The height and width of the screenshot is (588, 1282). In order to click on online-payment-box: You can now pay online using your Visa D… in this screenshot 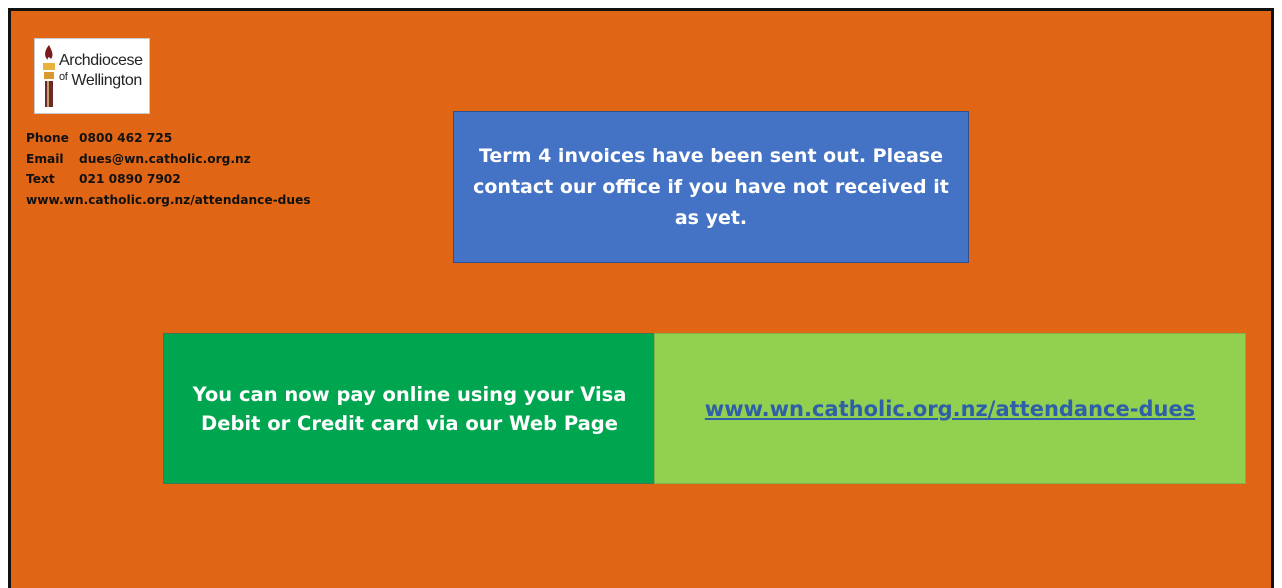, I will do `click(409, 408)`.